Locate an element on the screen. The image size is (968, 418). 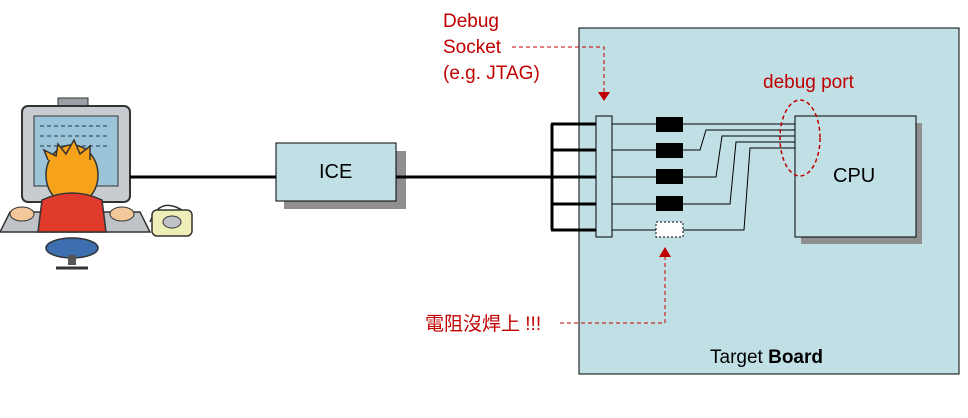
debug-port-label: debug port is located at coordinates (808, 82).